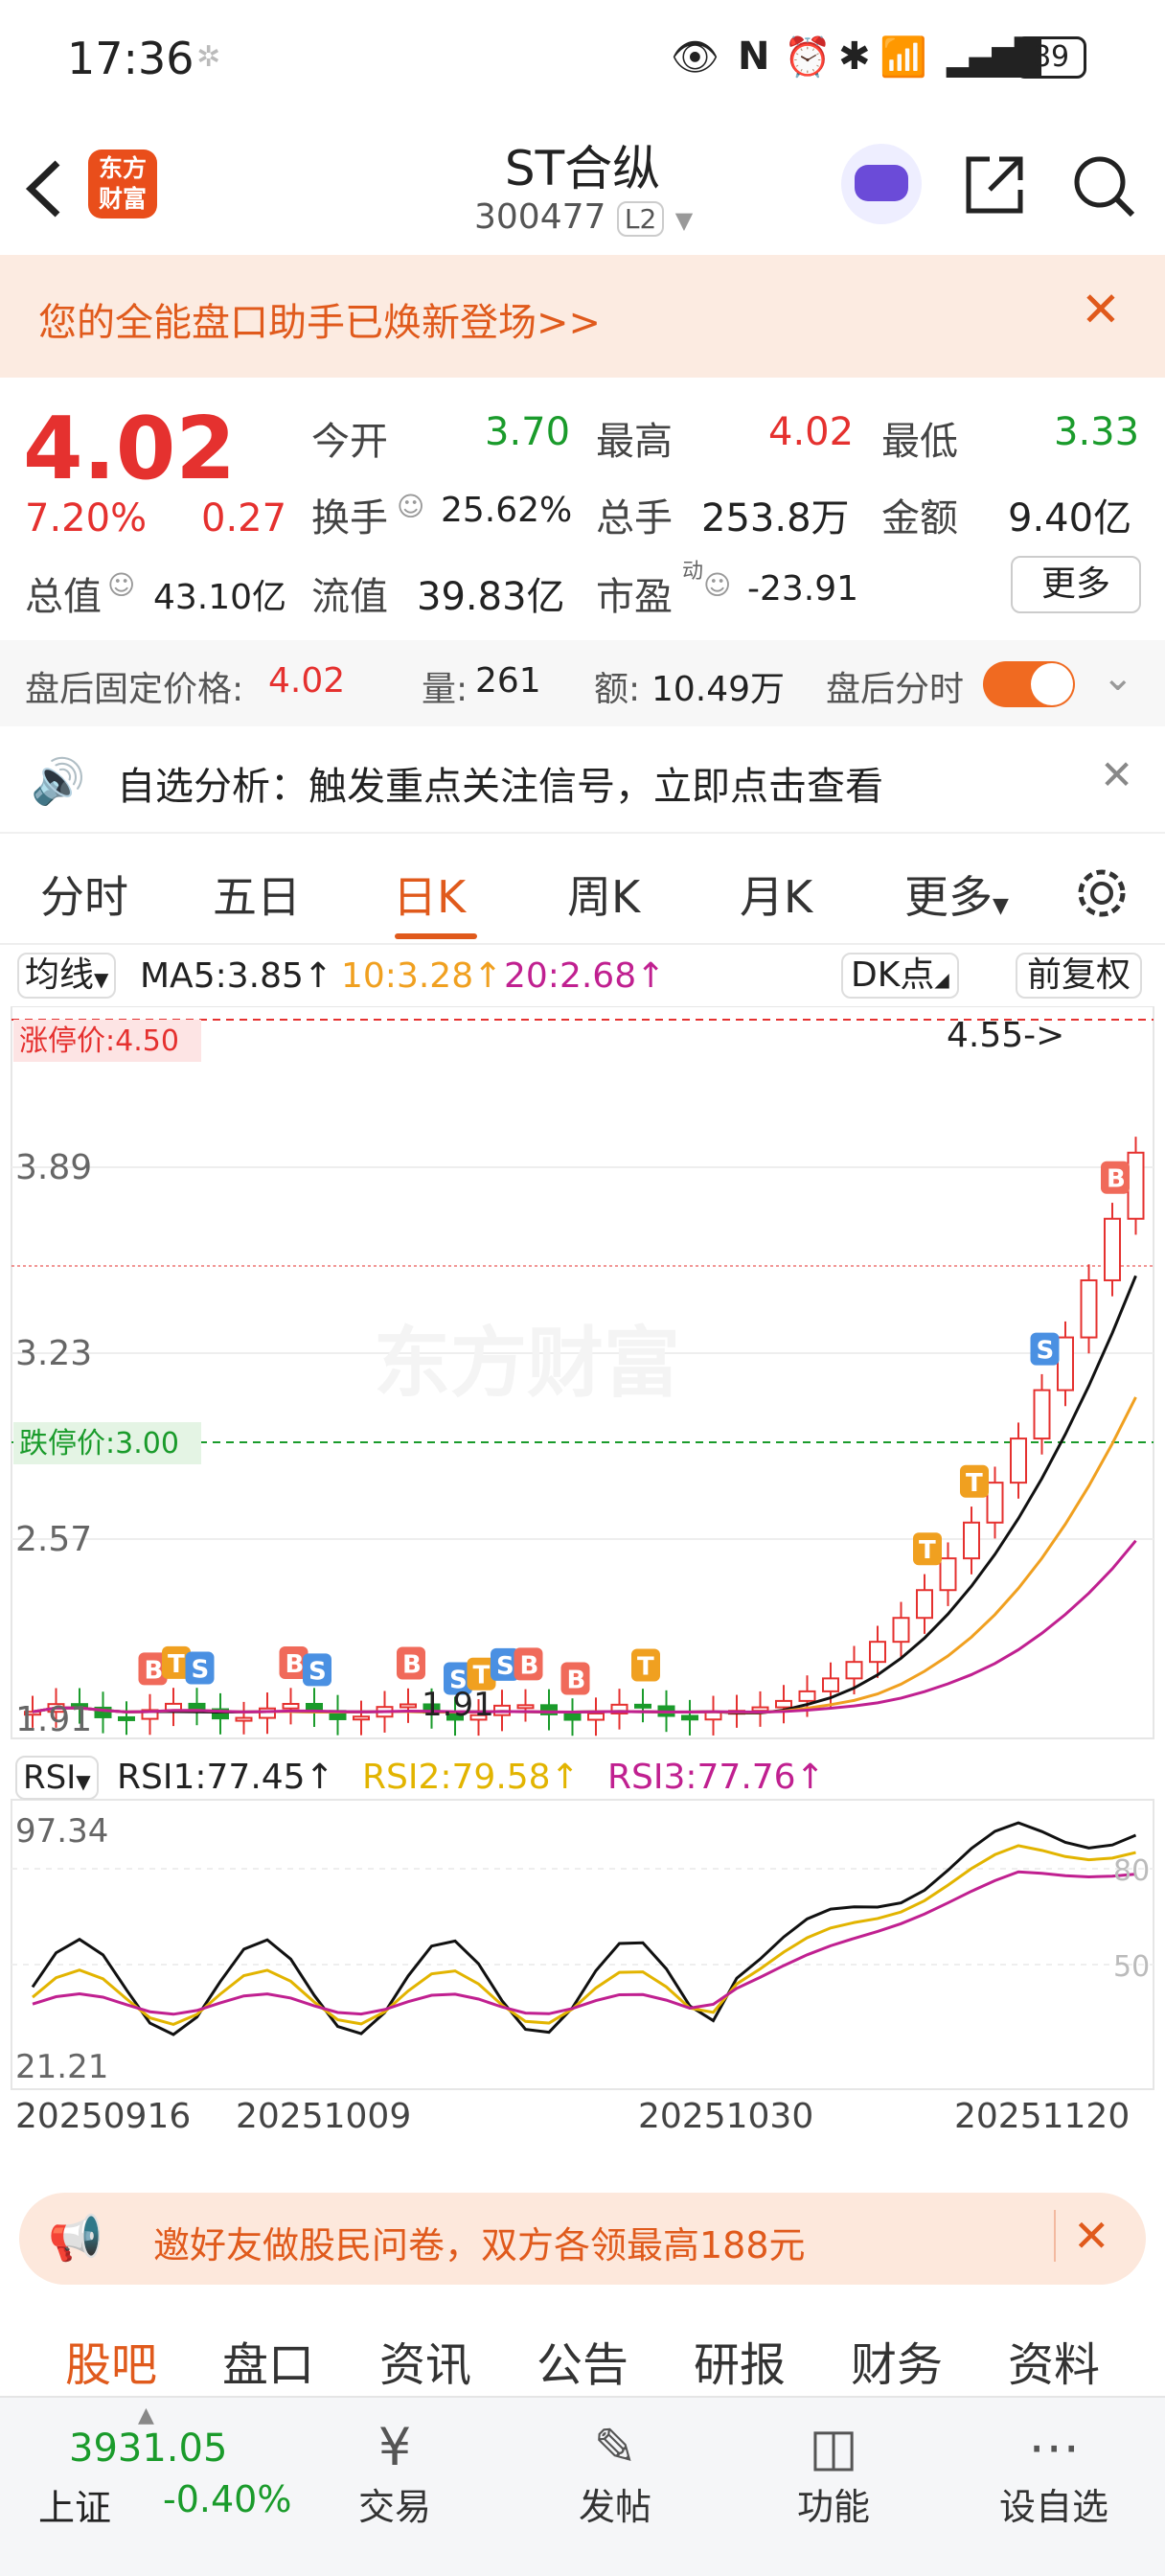 The image size is (1165, 2576). I want to click on ma5-label: MA5:3.85↑, so click(236, 976).